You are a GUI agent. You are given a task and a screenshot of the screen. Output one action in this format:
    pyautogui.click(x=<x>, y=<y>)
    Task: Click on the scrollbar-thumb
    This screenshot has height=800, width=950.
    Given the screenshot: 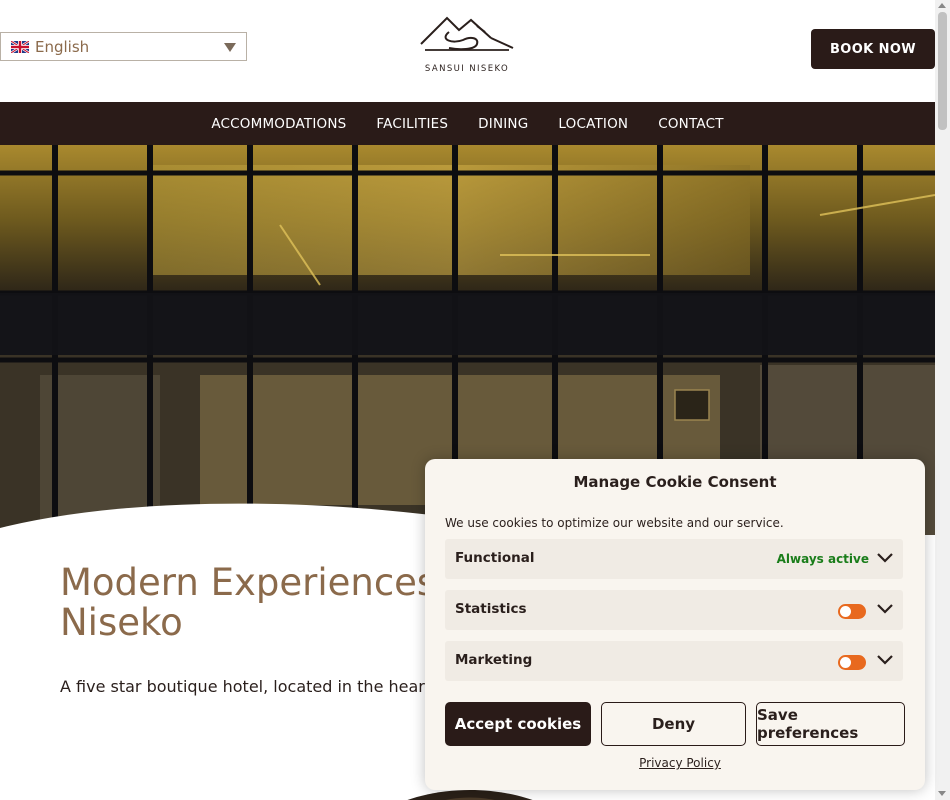 What is the action you would take?
    pyautogui.click(x=942, y=71)
    